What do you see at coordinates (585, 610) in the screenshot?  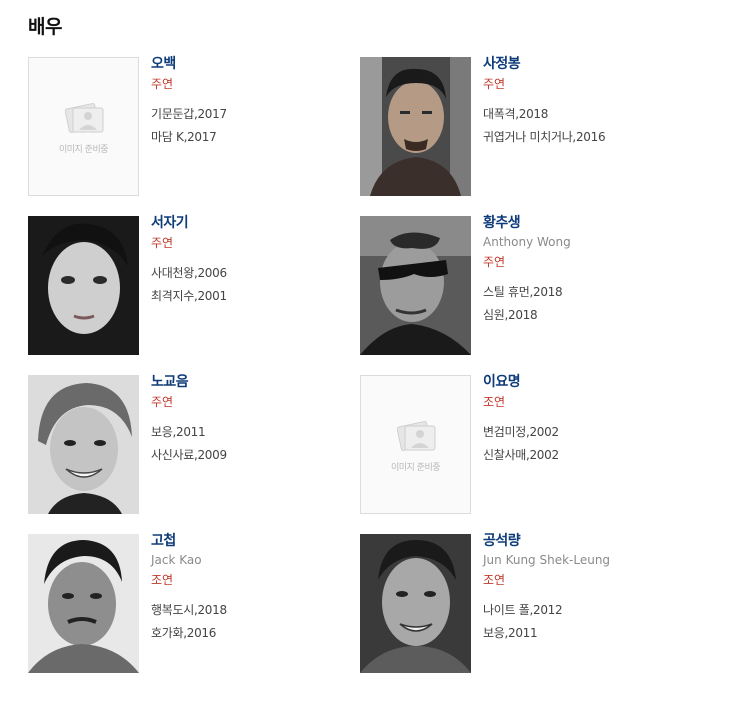 I see `filmography-item: 나이트 폴,2012` at bounding box center [585, 610].